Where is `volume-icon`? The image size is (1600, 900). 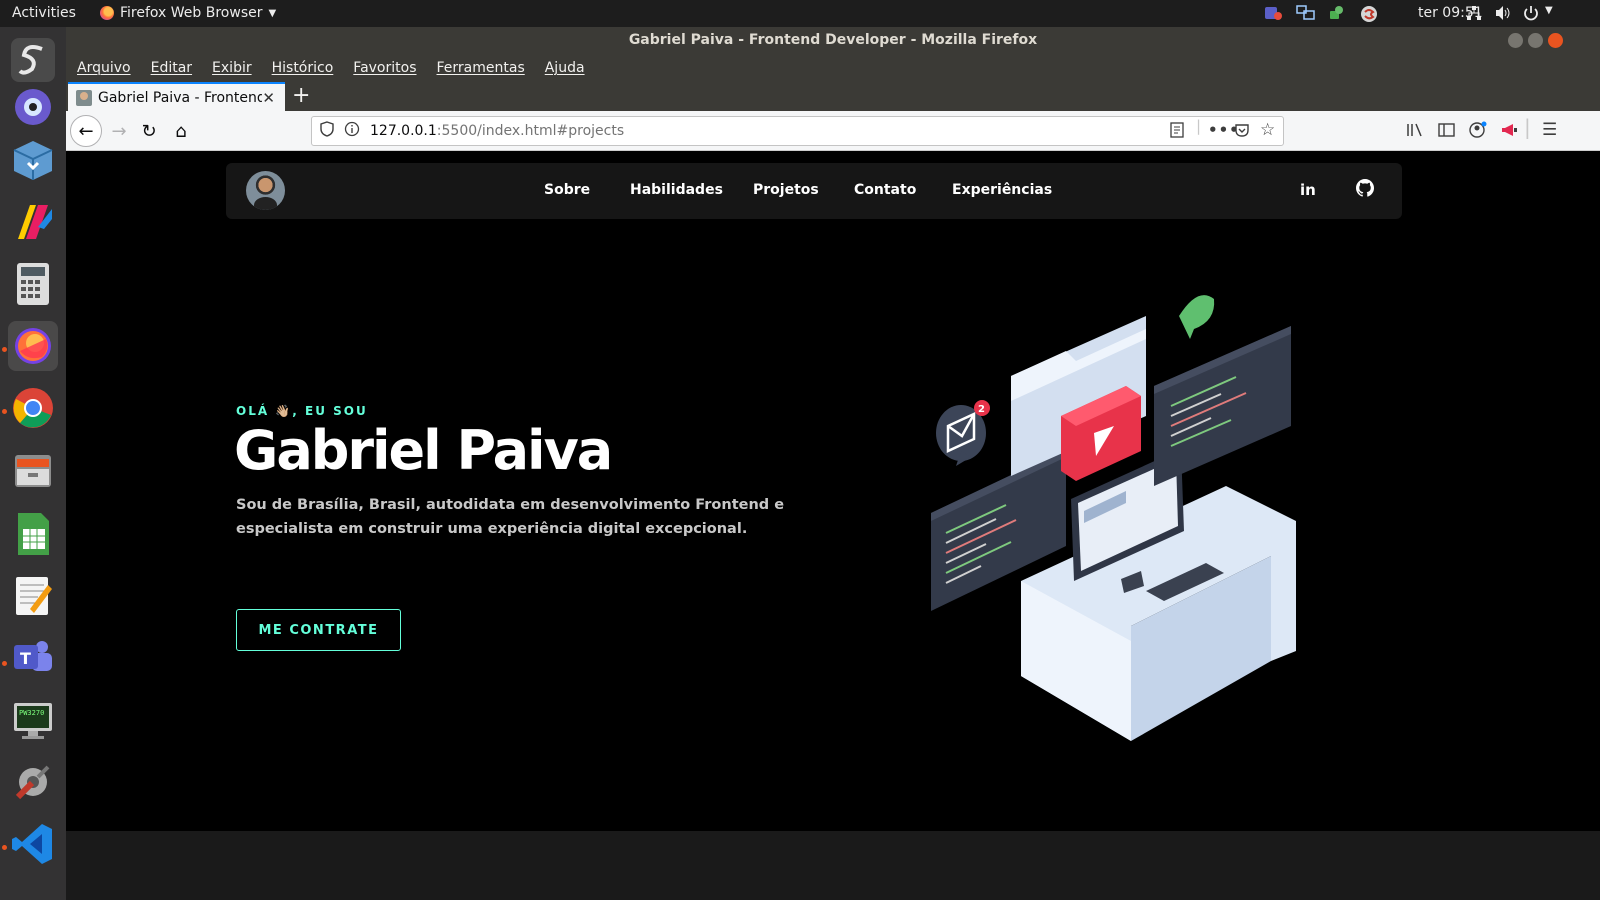
volume-icon is located at coordinates (1503, 13).